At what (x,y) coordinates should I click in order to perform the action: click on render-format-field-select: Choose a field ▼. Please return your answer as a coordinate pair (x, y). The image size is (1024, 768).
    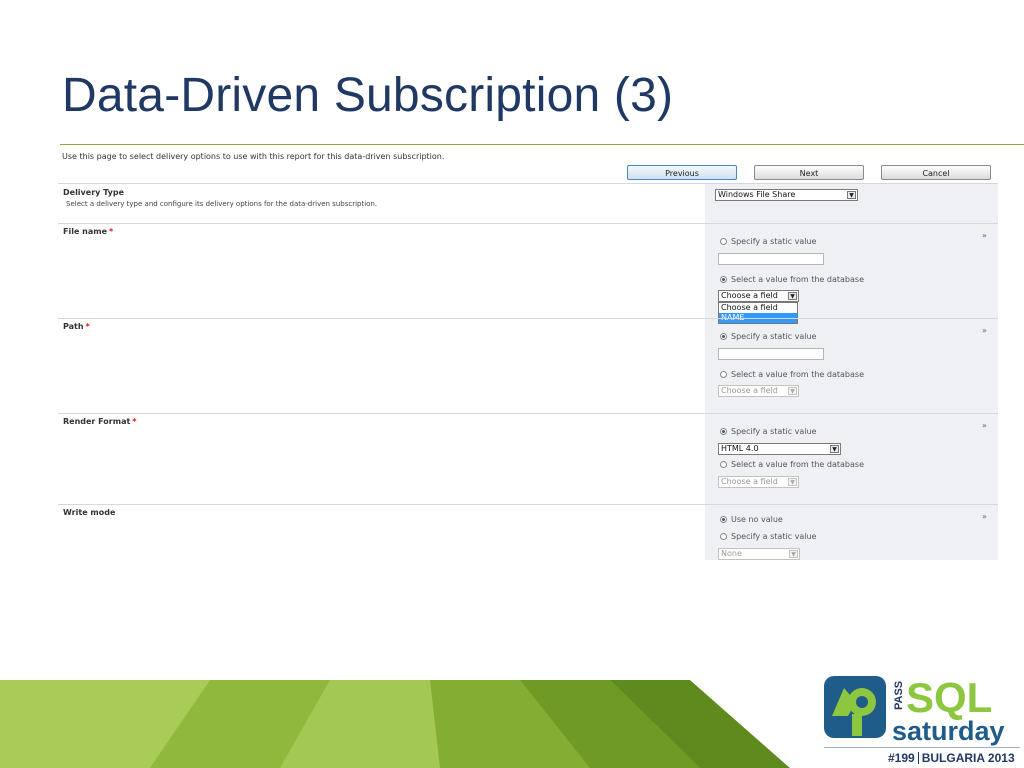
    Looking at the image, I should click on (758, 482).